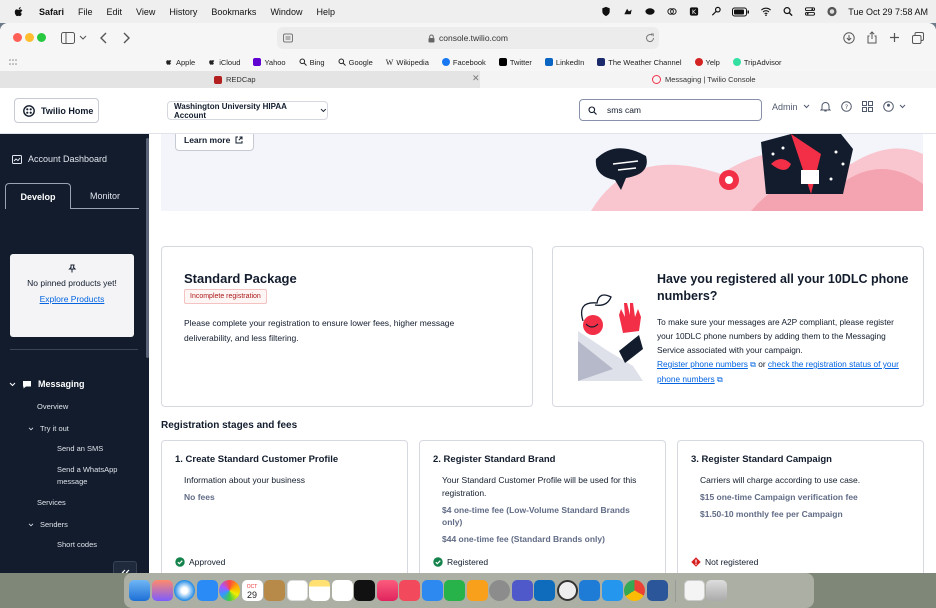  I want to click on menu-bookmarks: Bookmarks, so click(233, 12).